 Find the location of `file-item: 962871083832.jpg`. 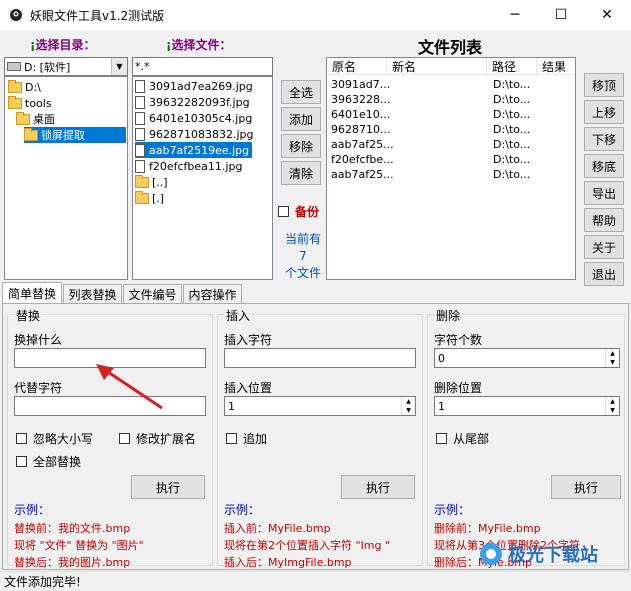

file-item: 962871083832.jpg is located at coordinates (196, 134).